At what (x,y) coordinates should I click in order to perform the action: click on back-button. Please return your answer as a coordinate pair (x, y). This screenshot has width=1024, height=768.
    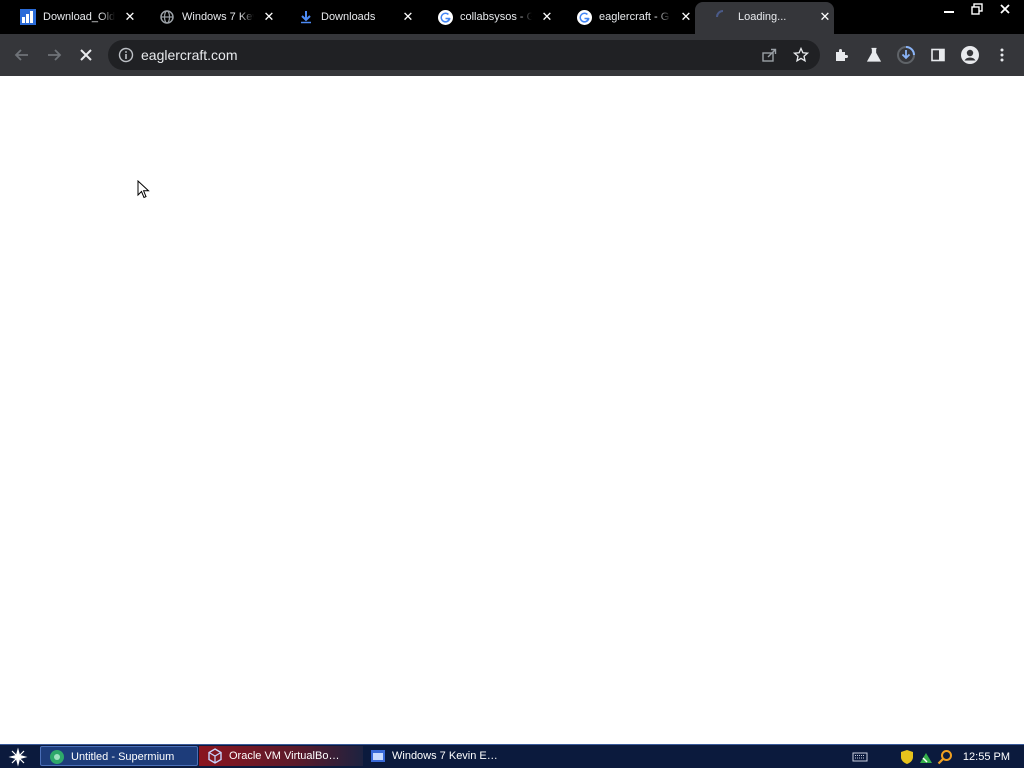
    Looking at the image, I should click on (22, 55).